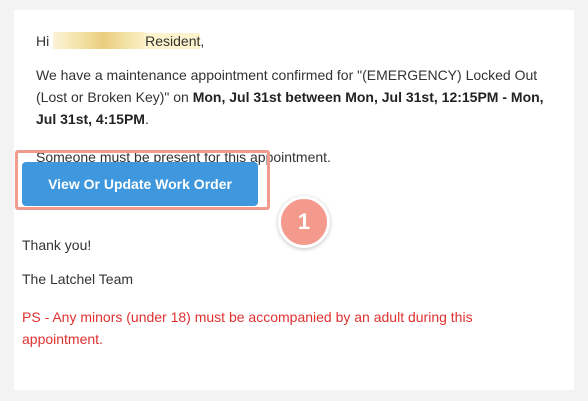 The height and width of the screenshot is (401, 588). I want to click on appointment-text-2: ., so click(146, 119).